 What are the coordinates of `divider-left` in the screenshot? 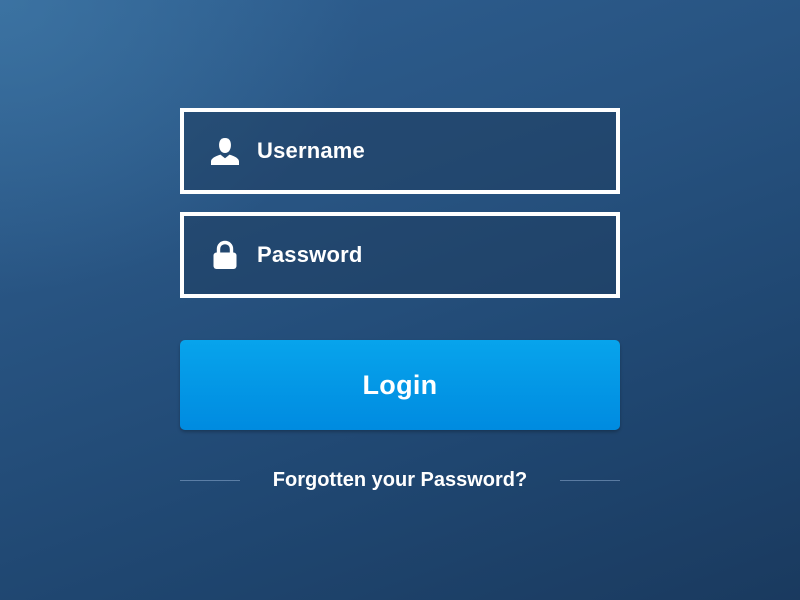 It's located at (210, 480).